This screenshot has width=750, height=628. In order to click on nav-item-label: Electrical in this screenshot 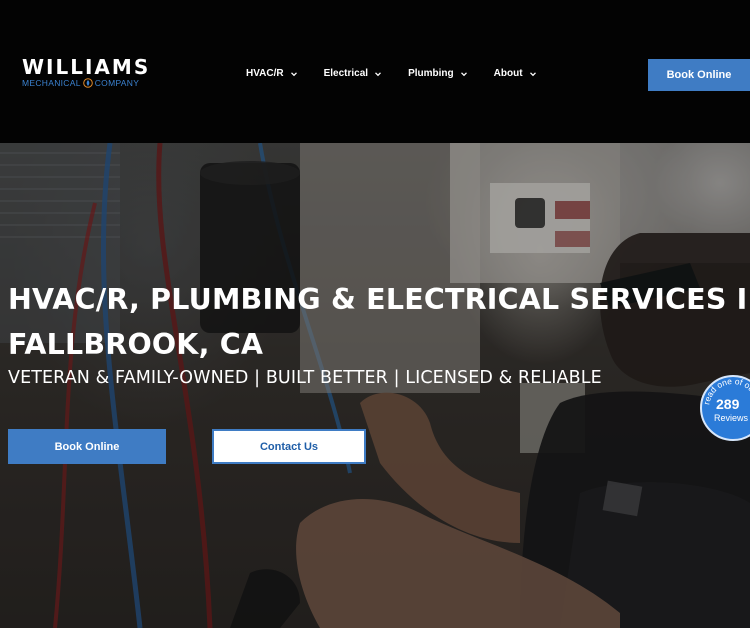, I will do `click(346, 73)`.